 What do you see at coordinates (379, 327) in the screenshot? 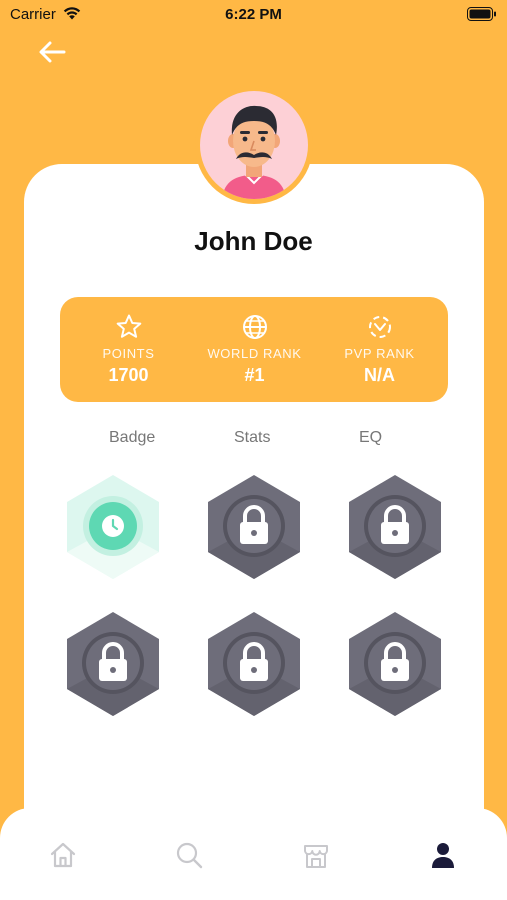
I see `pvp-rank-icon` at bounding box center [379, 327].